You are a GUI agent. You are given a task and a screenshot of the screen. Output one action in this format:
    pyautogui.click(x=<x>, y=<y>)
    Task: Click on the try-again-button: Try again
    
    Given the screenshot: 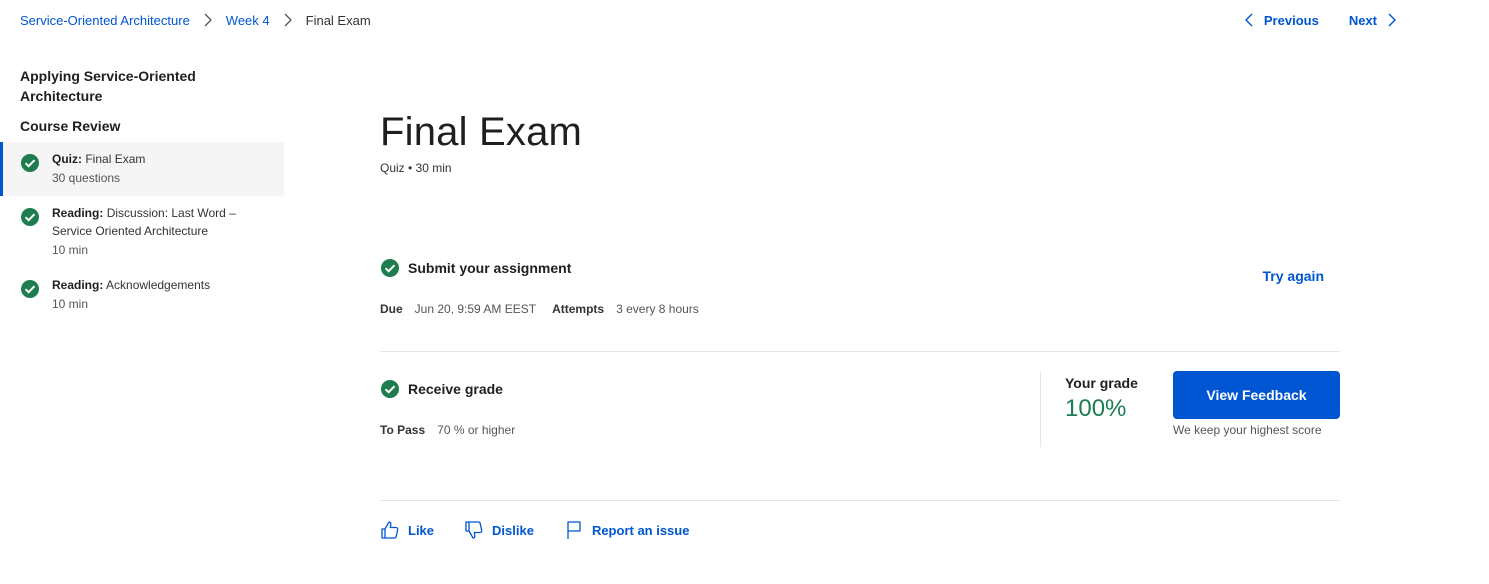 What is the action you would take?
    pyautogui.click(x=1293, y=276)
    